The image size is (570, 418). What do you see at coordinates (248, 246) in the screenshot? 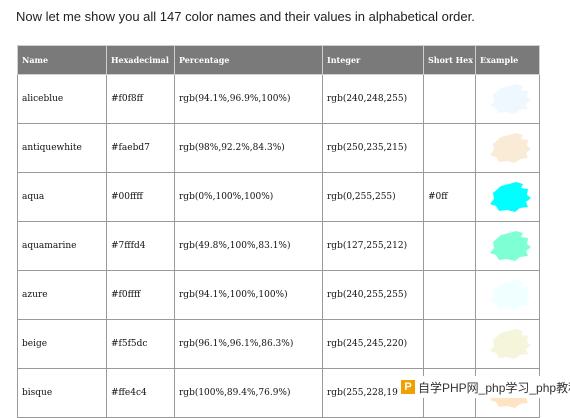
I see `cell-percentage: rgb(49.8%,100%,83.1%)` at bounding box center [248, 246].